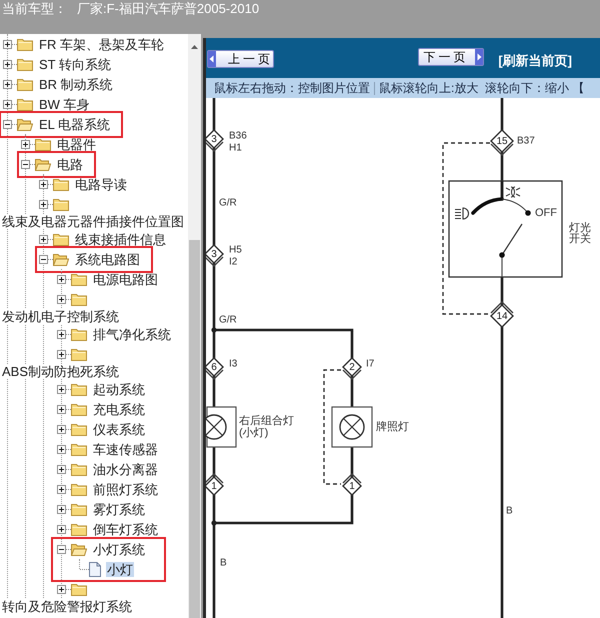 This screenshot has height=618, width=600. I want to click on tree-item-label: EL 电器系统, so click(75, 124).